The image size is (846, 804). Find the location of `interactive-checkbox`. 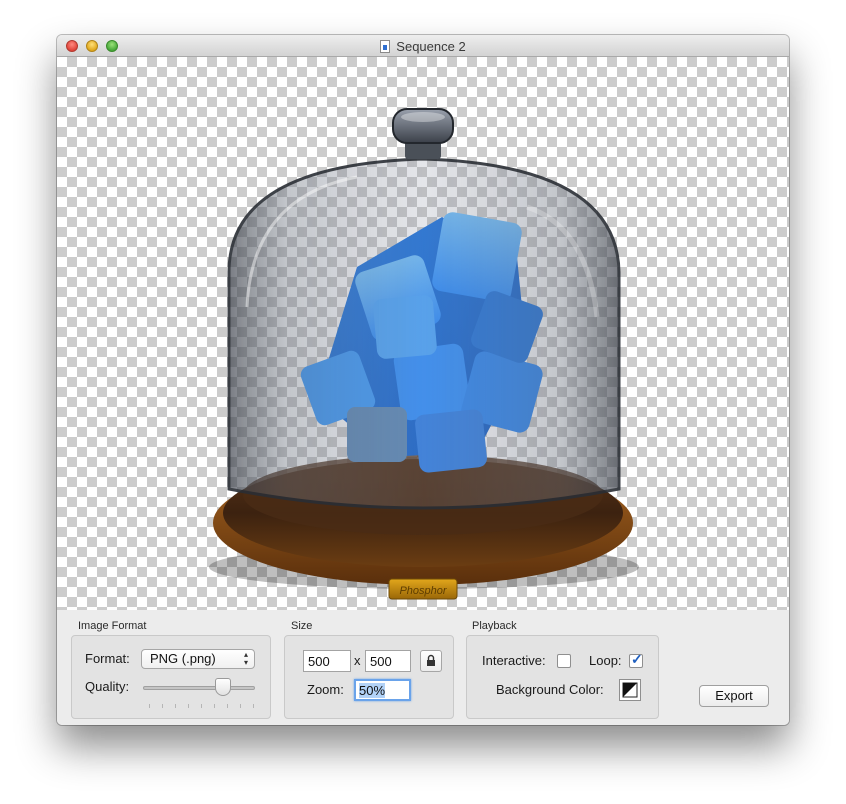

interactive-checkbox is located at coordinates (564, 661).